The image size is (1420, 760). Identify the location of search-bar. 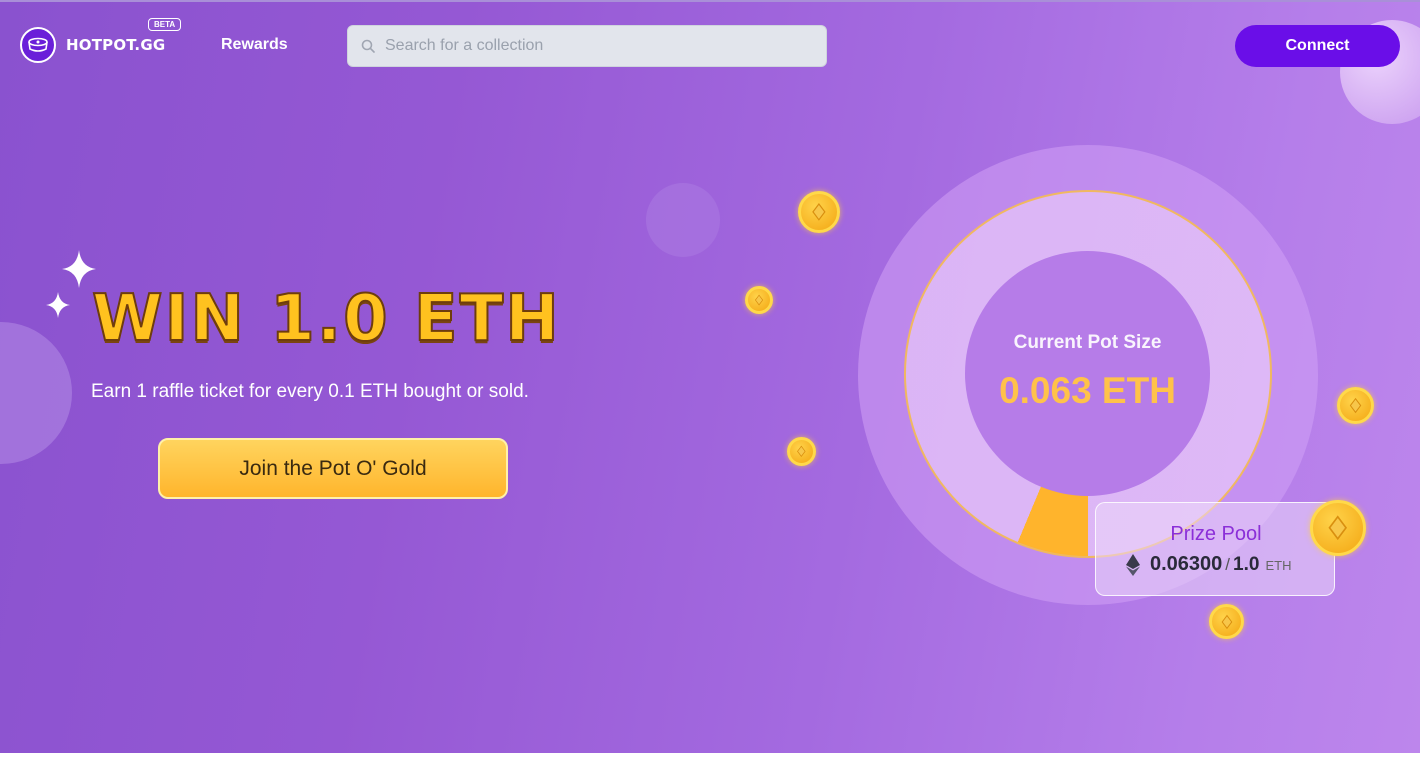
(587, 46).